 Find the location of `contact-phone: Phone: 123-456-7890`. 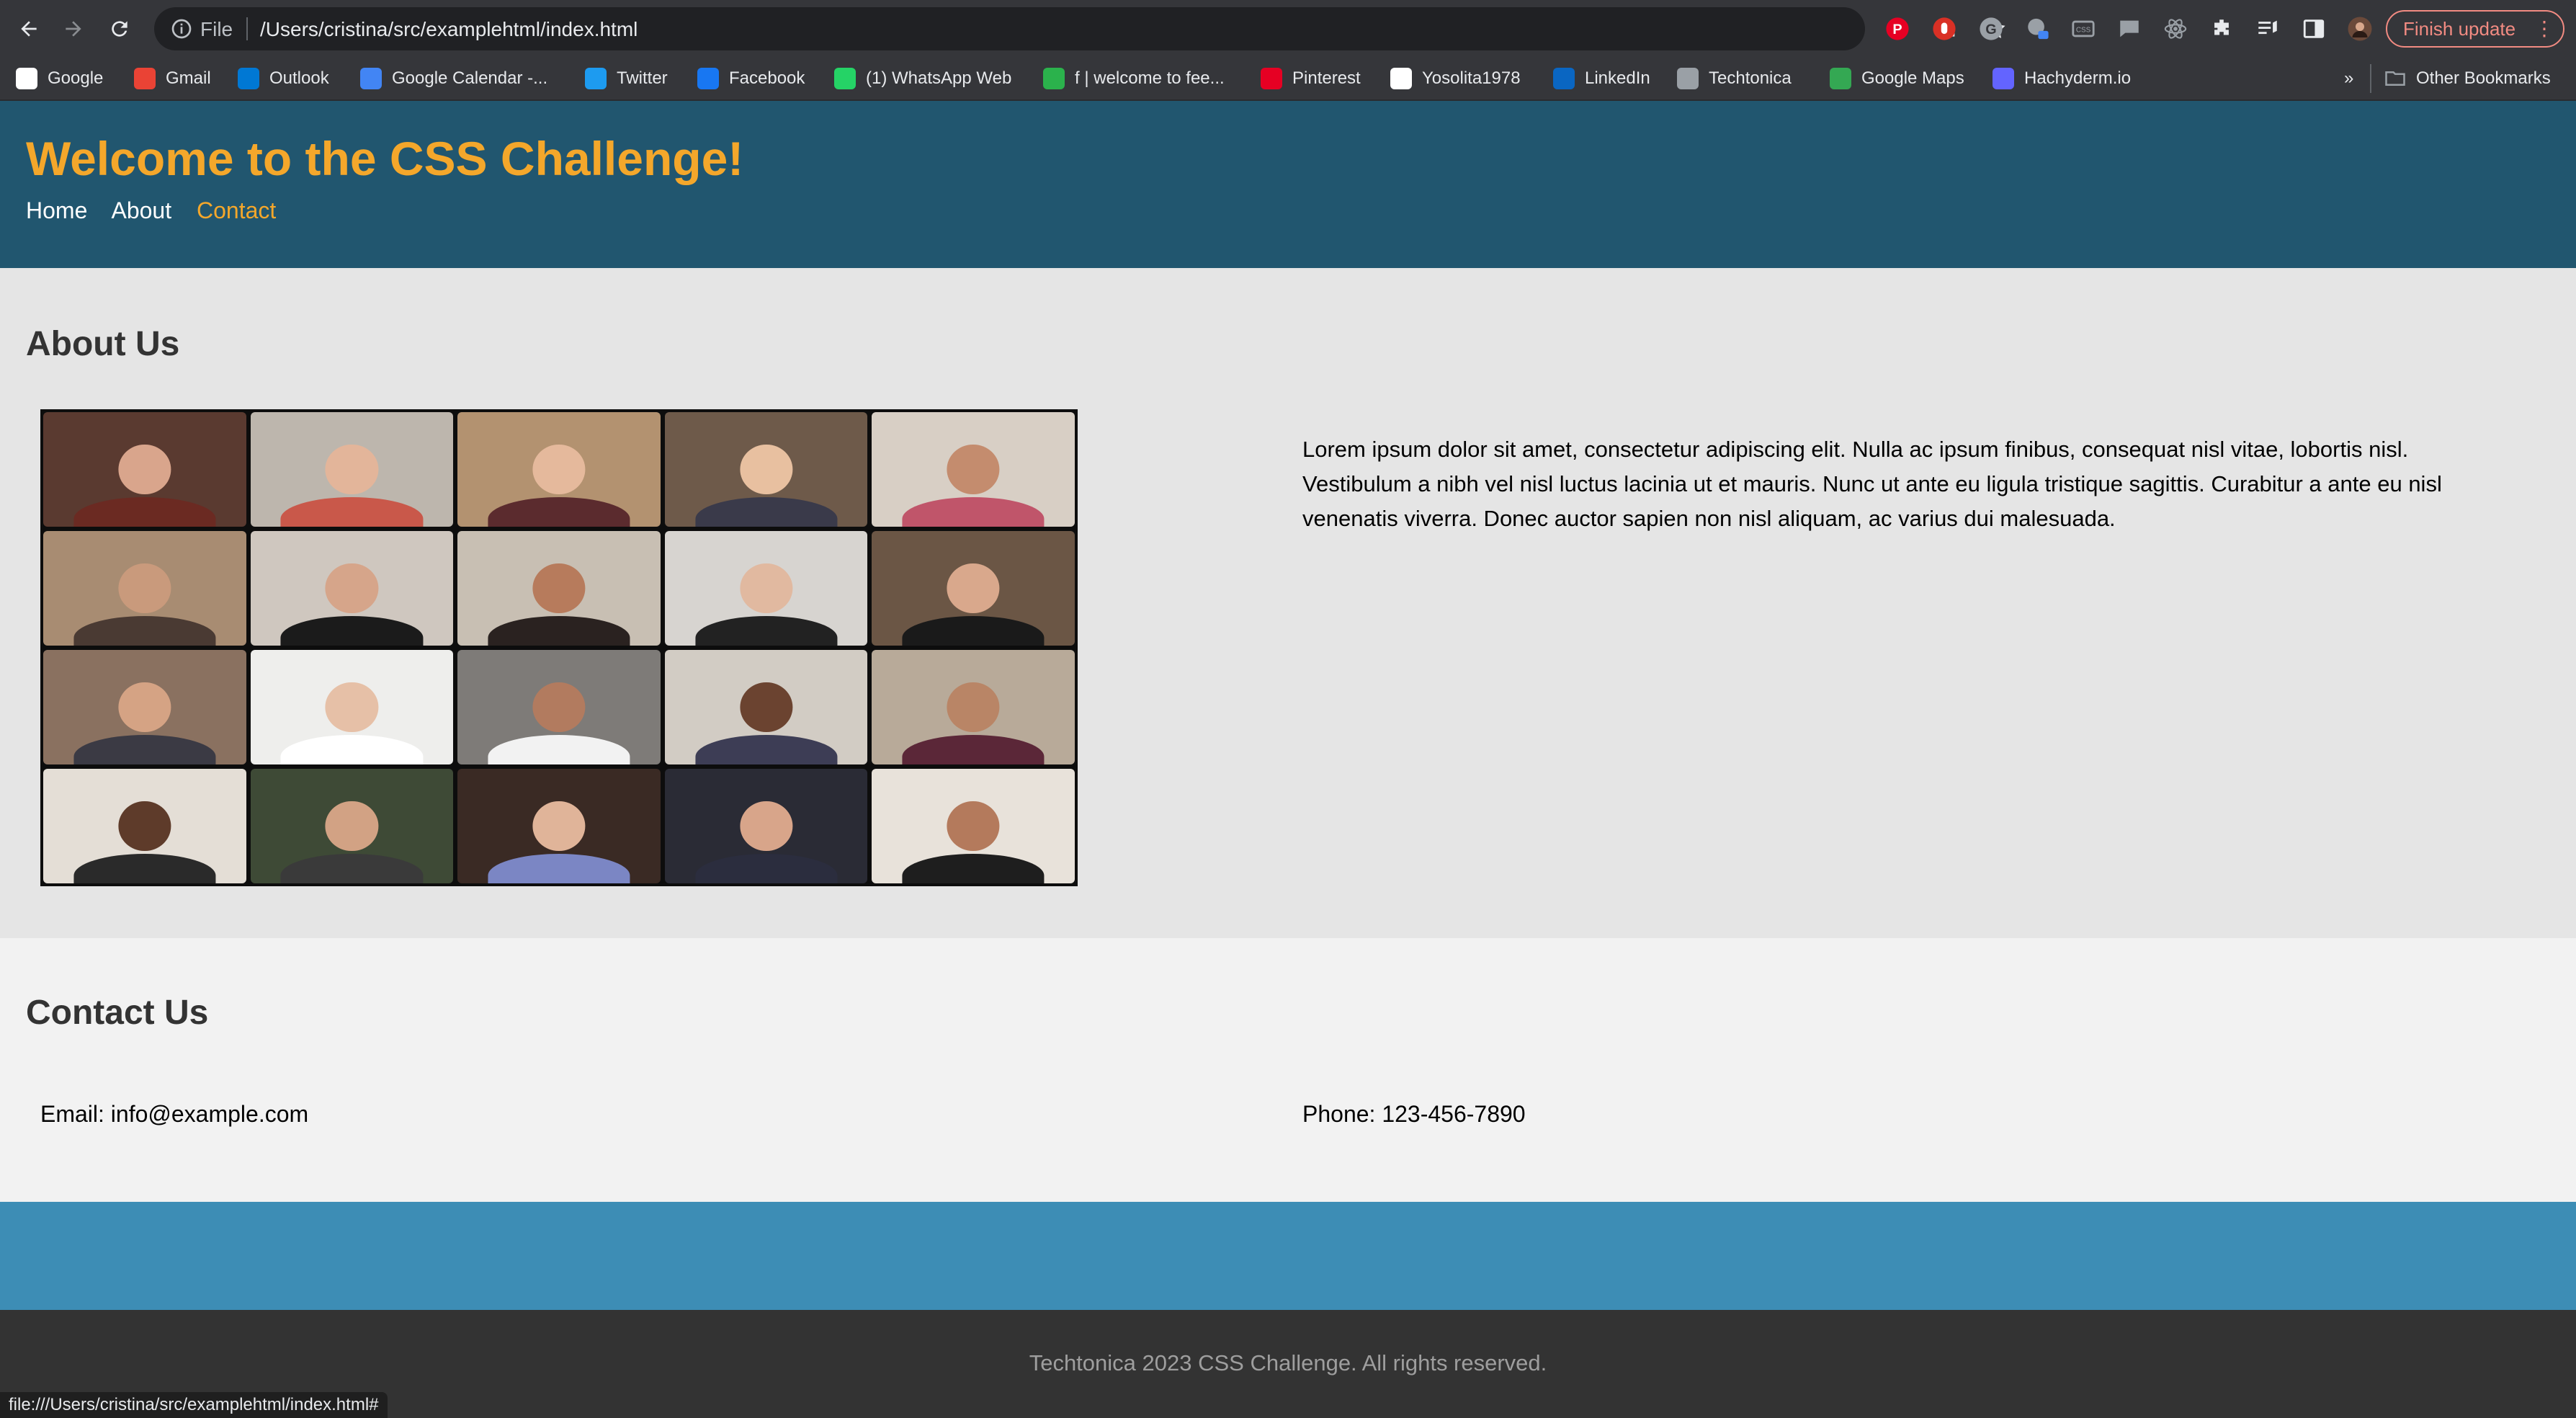

contact-phone: Phone: 123-456-7890 is located at coordinates (1414, 1114).